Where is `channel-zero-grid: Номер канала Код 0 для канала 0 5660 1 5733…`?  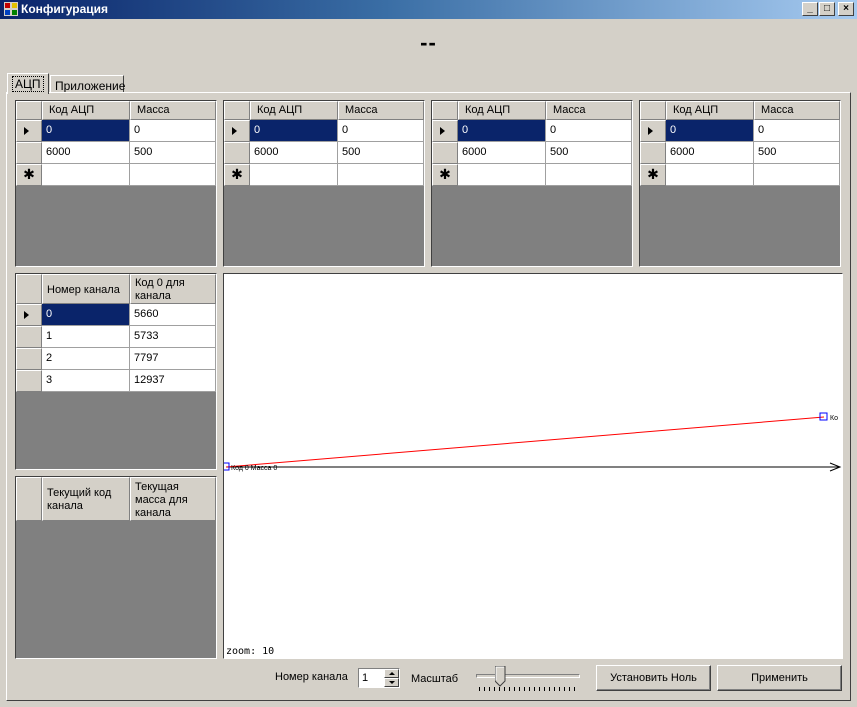
channel-zero-grid: Номер канала Код 0 для канала 0 5660 1 5733… is located at coordinates (116, 371).